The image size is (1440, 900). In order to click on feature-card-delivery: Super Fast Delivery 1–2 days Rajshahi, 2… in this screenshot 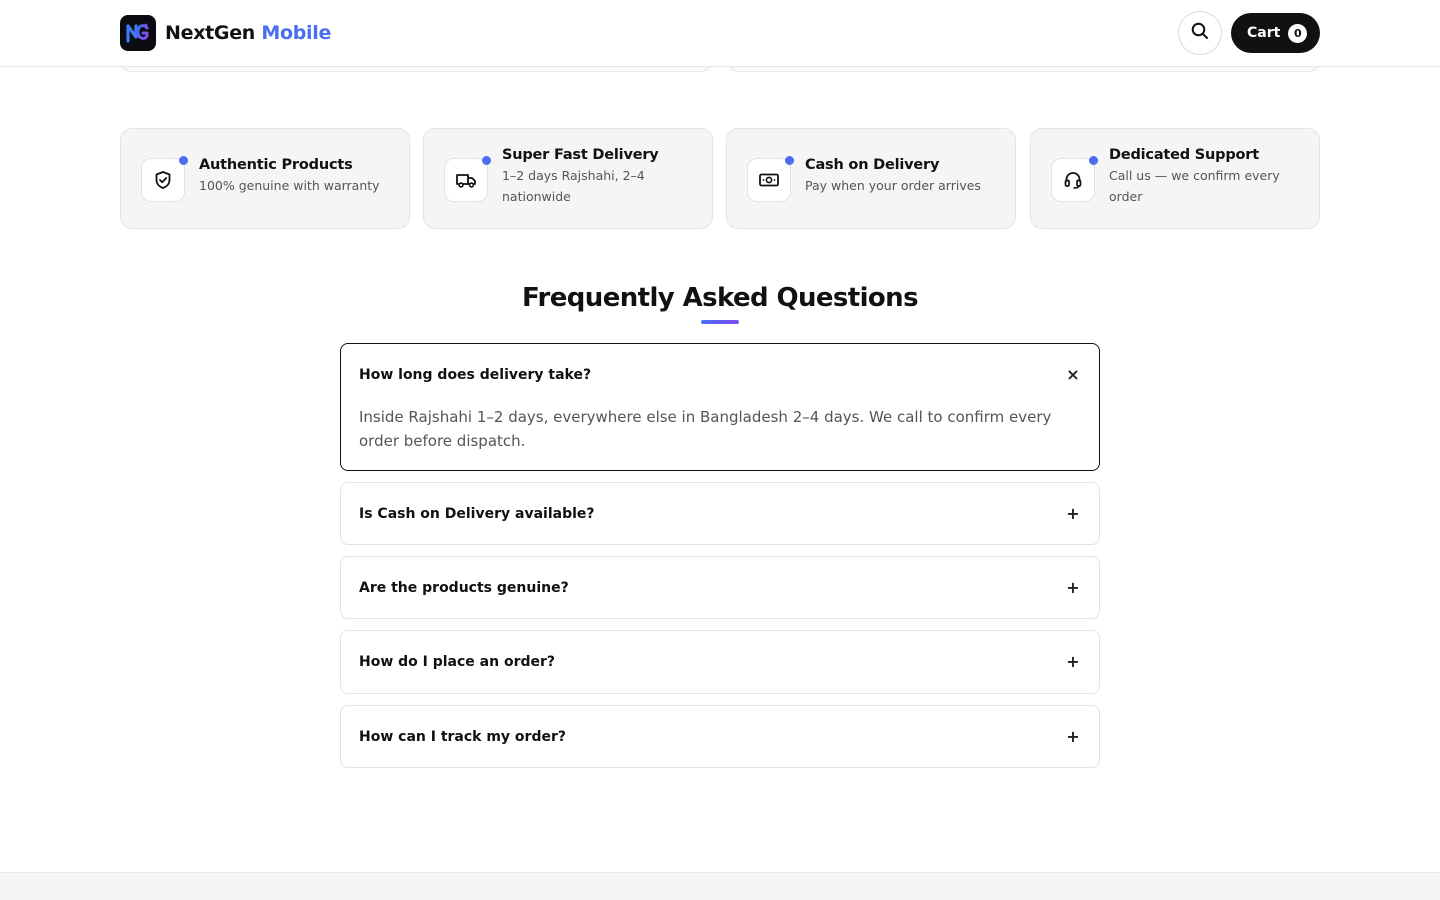, I will do `click(568, 178)`.